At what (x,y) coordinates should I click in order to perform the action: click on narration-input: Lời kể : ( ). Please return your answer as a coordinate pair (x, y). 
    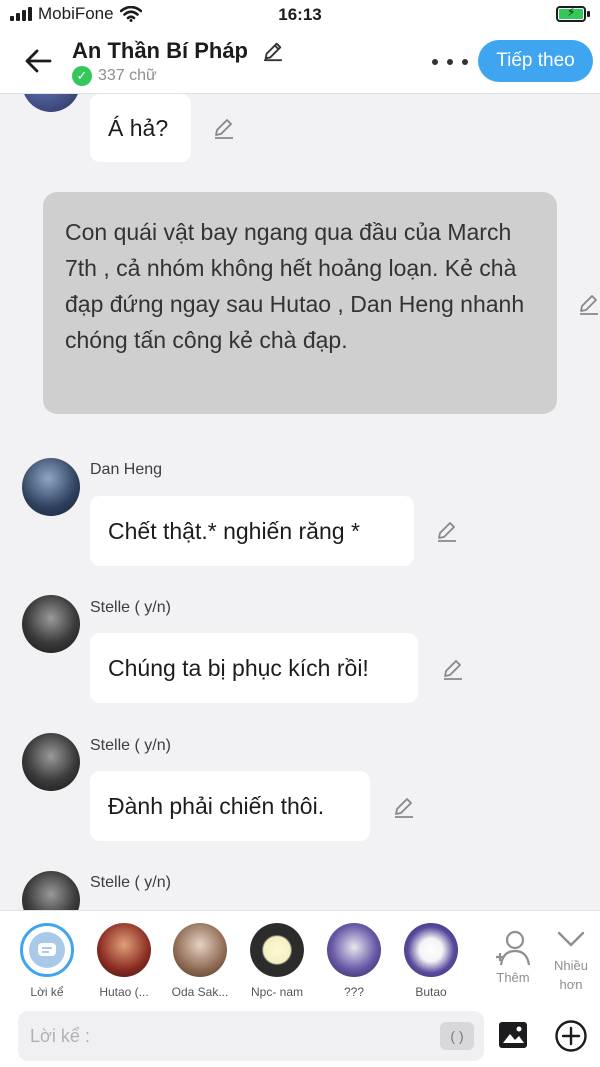
    Looking at the image, I should click on (251, 1036).